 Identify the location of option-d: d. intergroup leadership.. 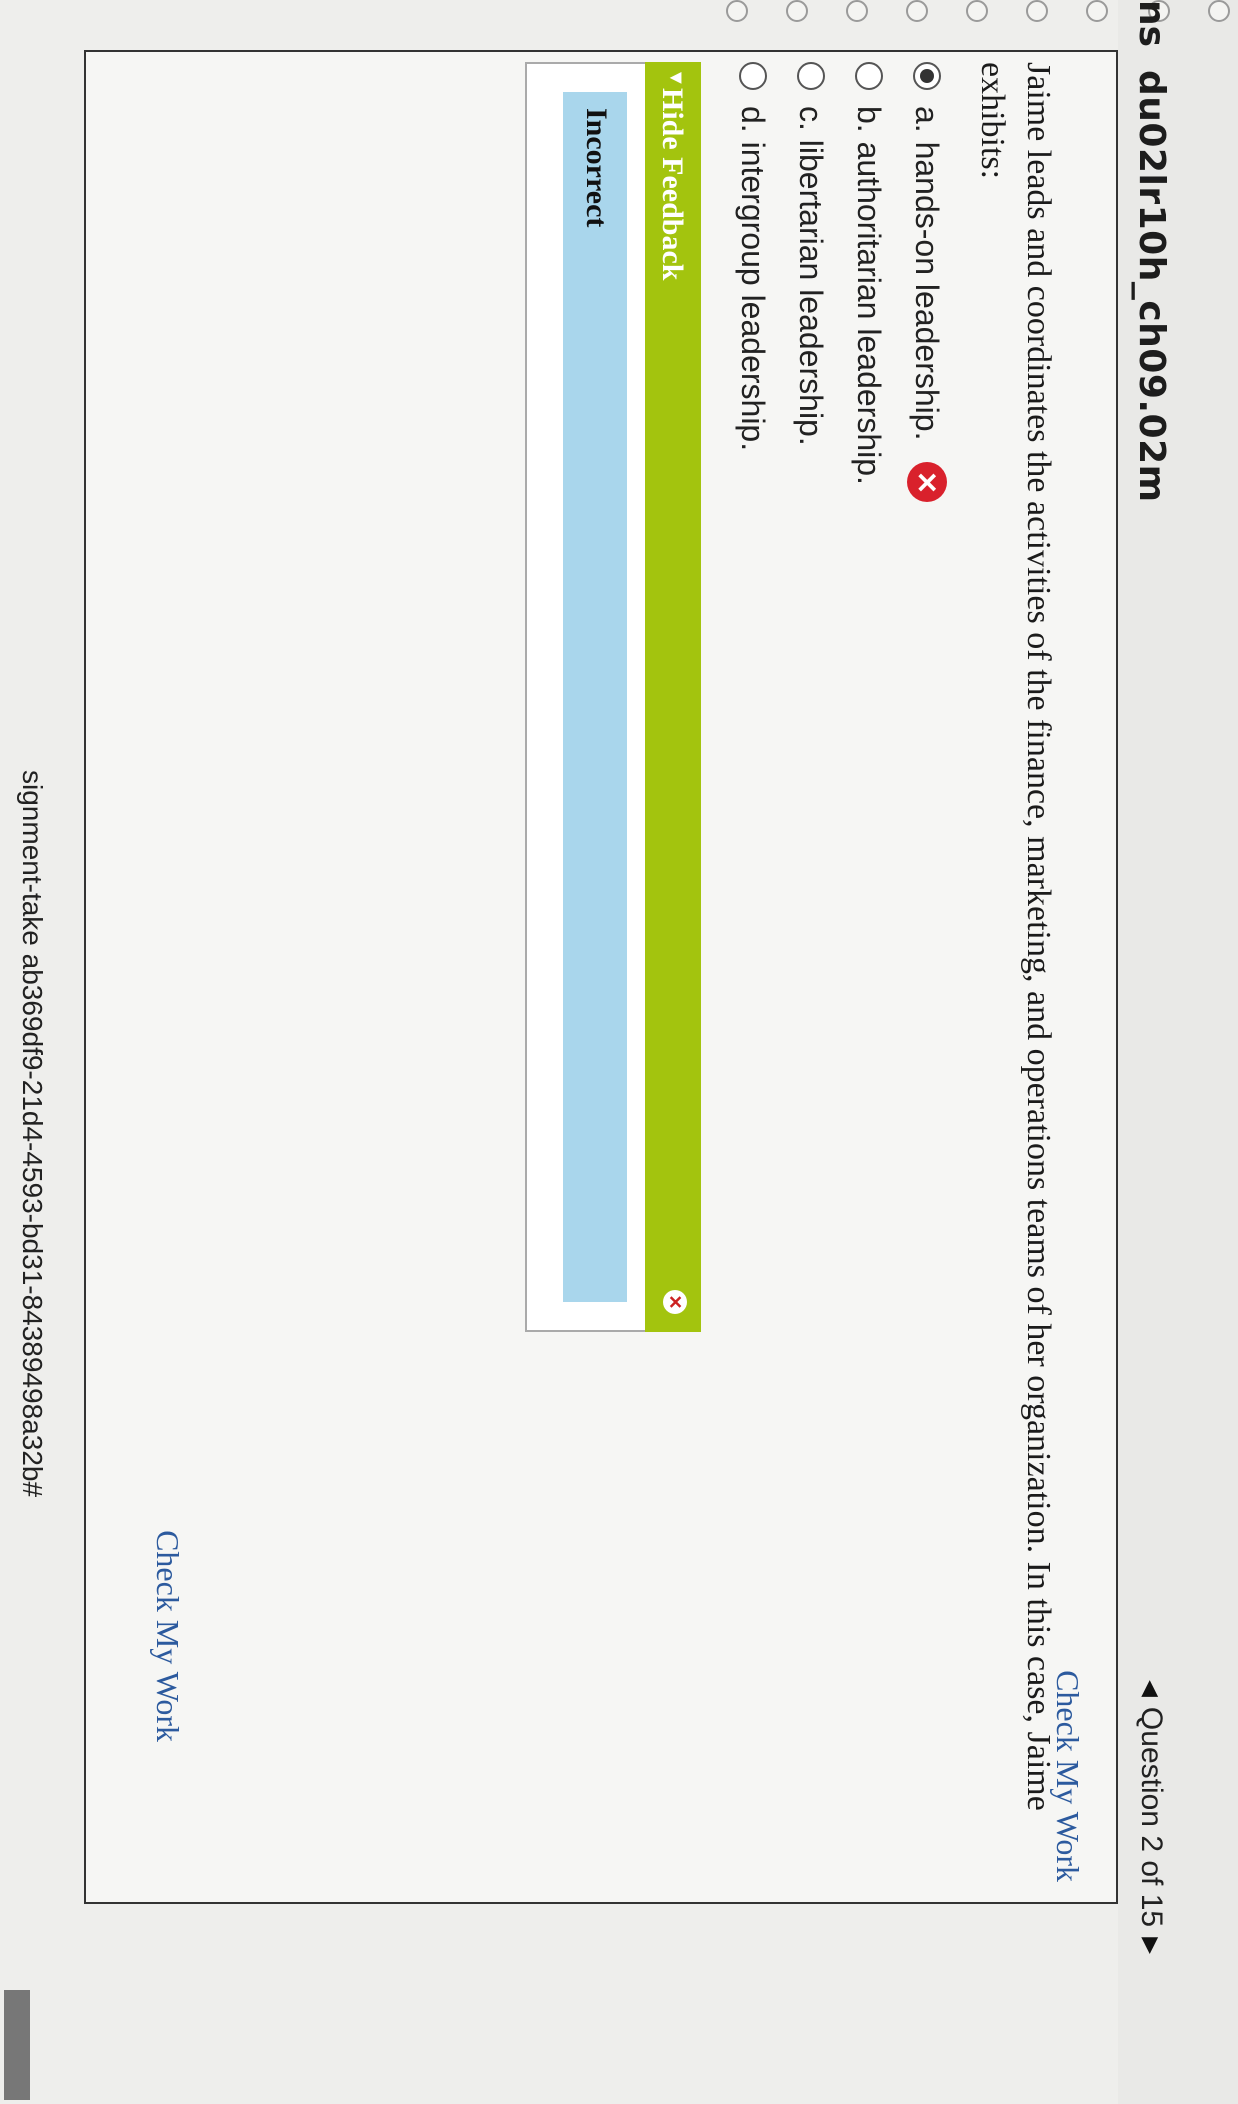
(753, 282).